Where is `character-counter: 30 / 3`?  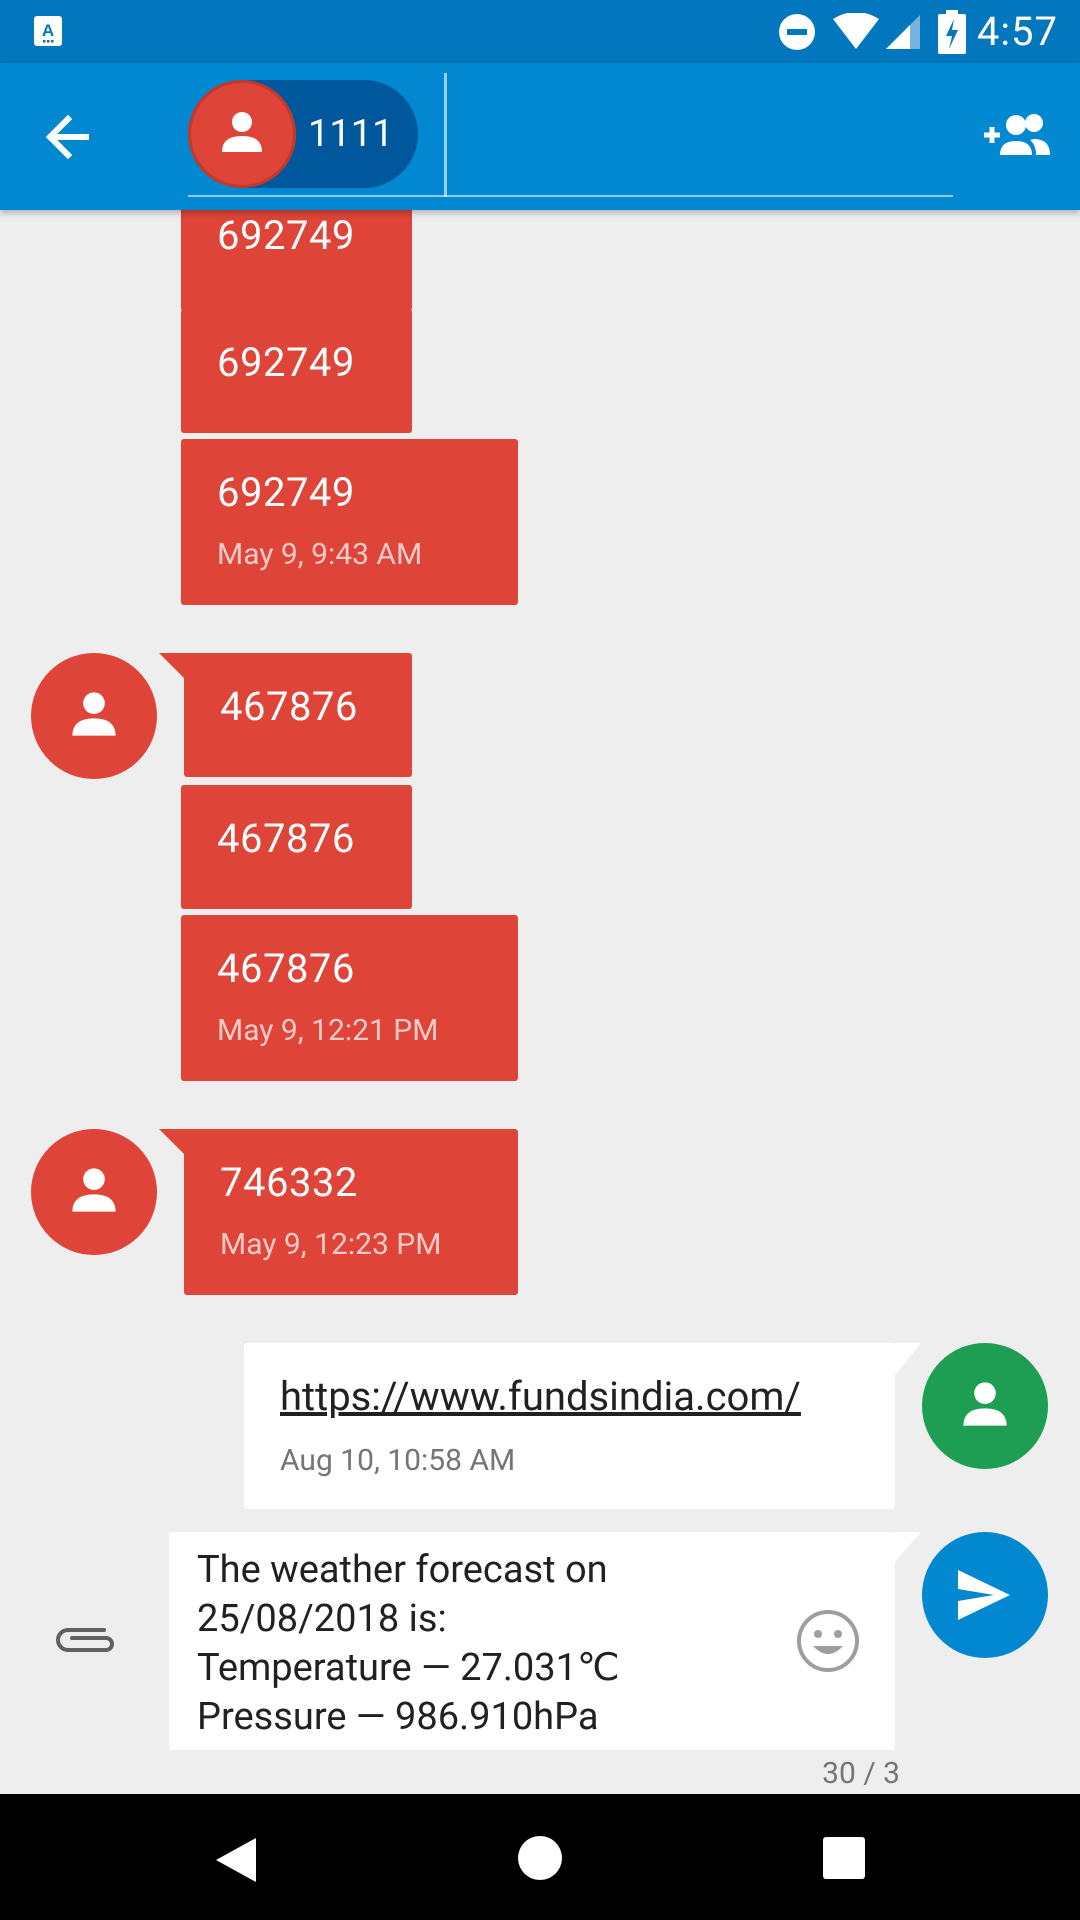
character-counter: 30 / 3 is located at coordinates (861, 1773).